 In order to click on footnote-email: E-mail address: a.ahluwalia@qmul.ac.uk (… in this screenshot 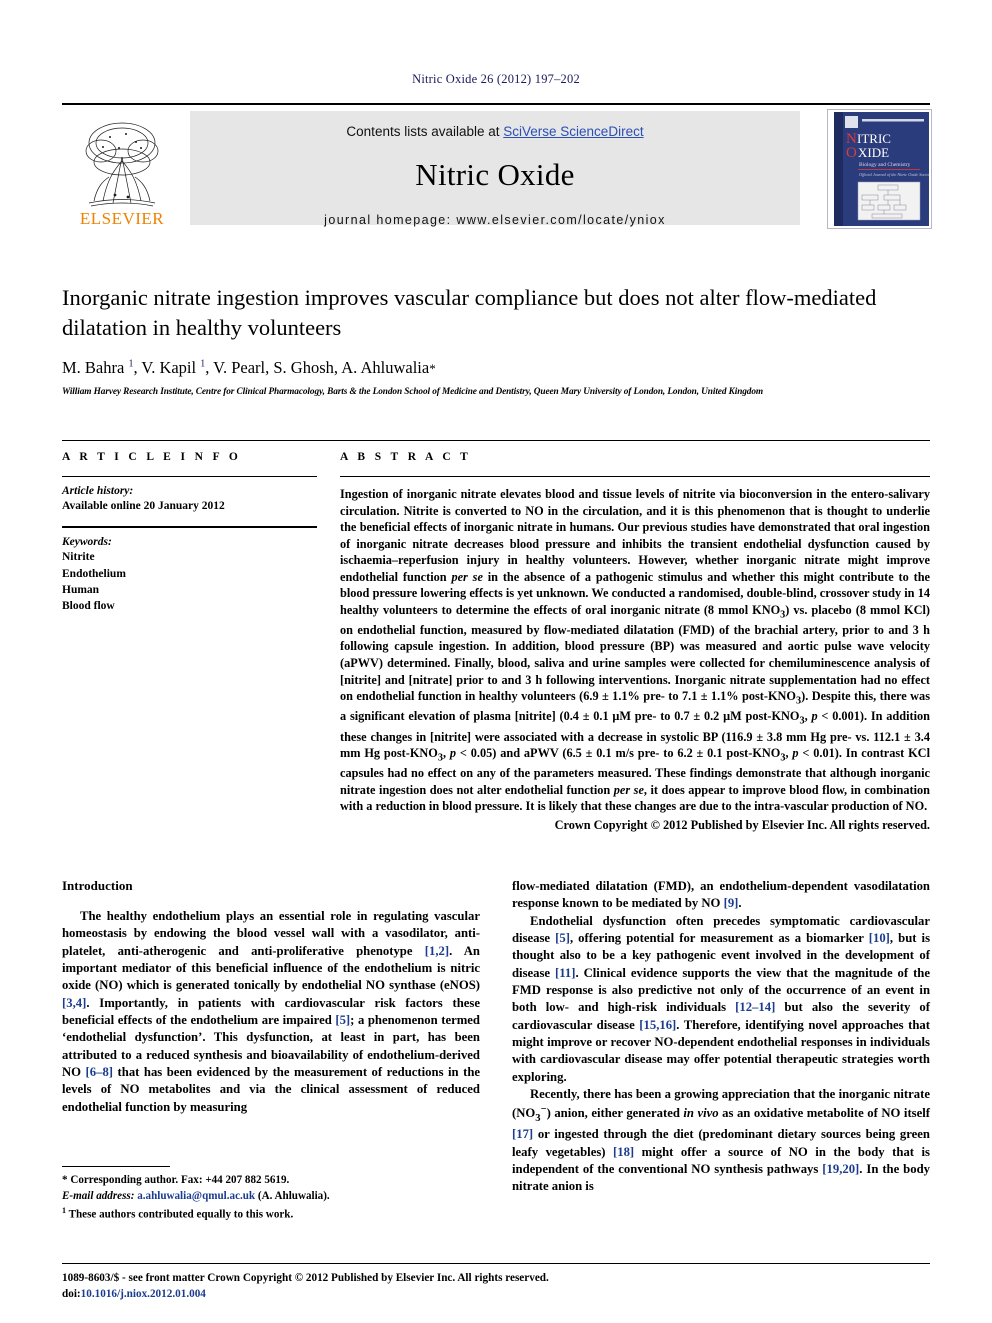, I will do `click(271, 1197)`.